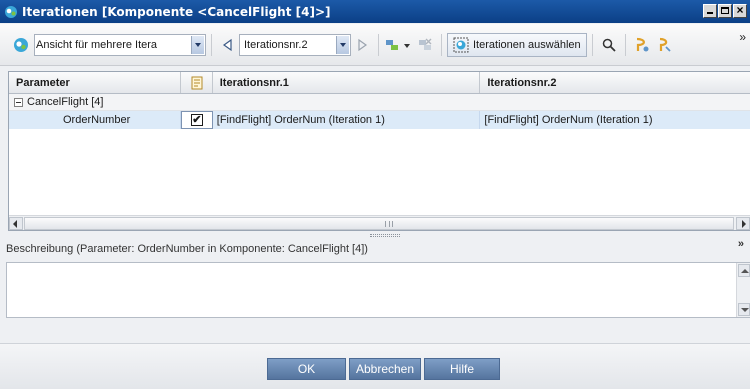 The width and height of the screenshot is (750, 389). Describe the element at coordinates (21, 45) in the screenshot. I see `multi-iteration-view-icon` at that location.